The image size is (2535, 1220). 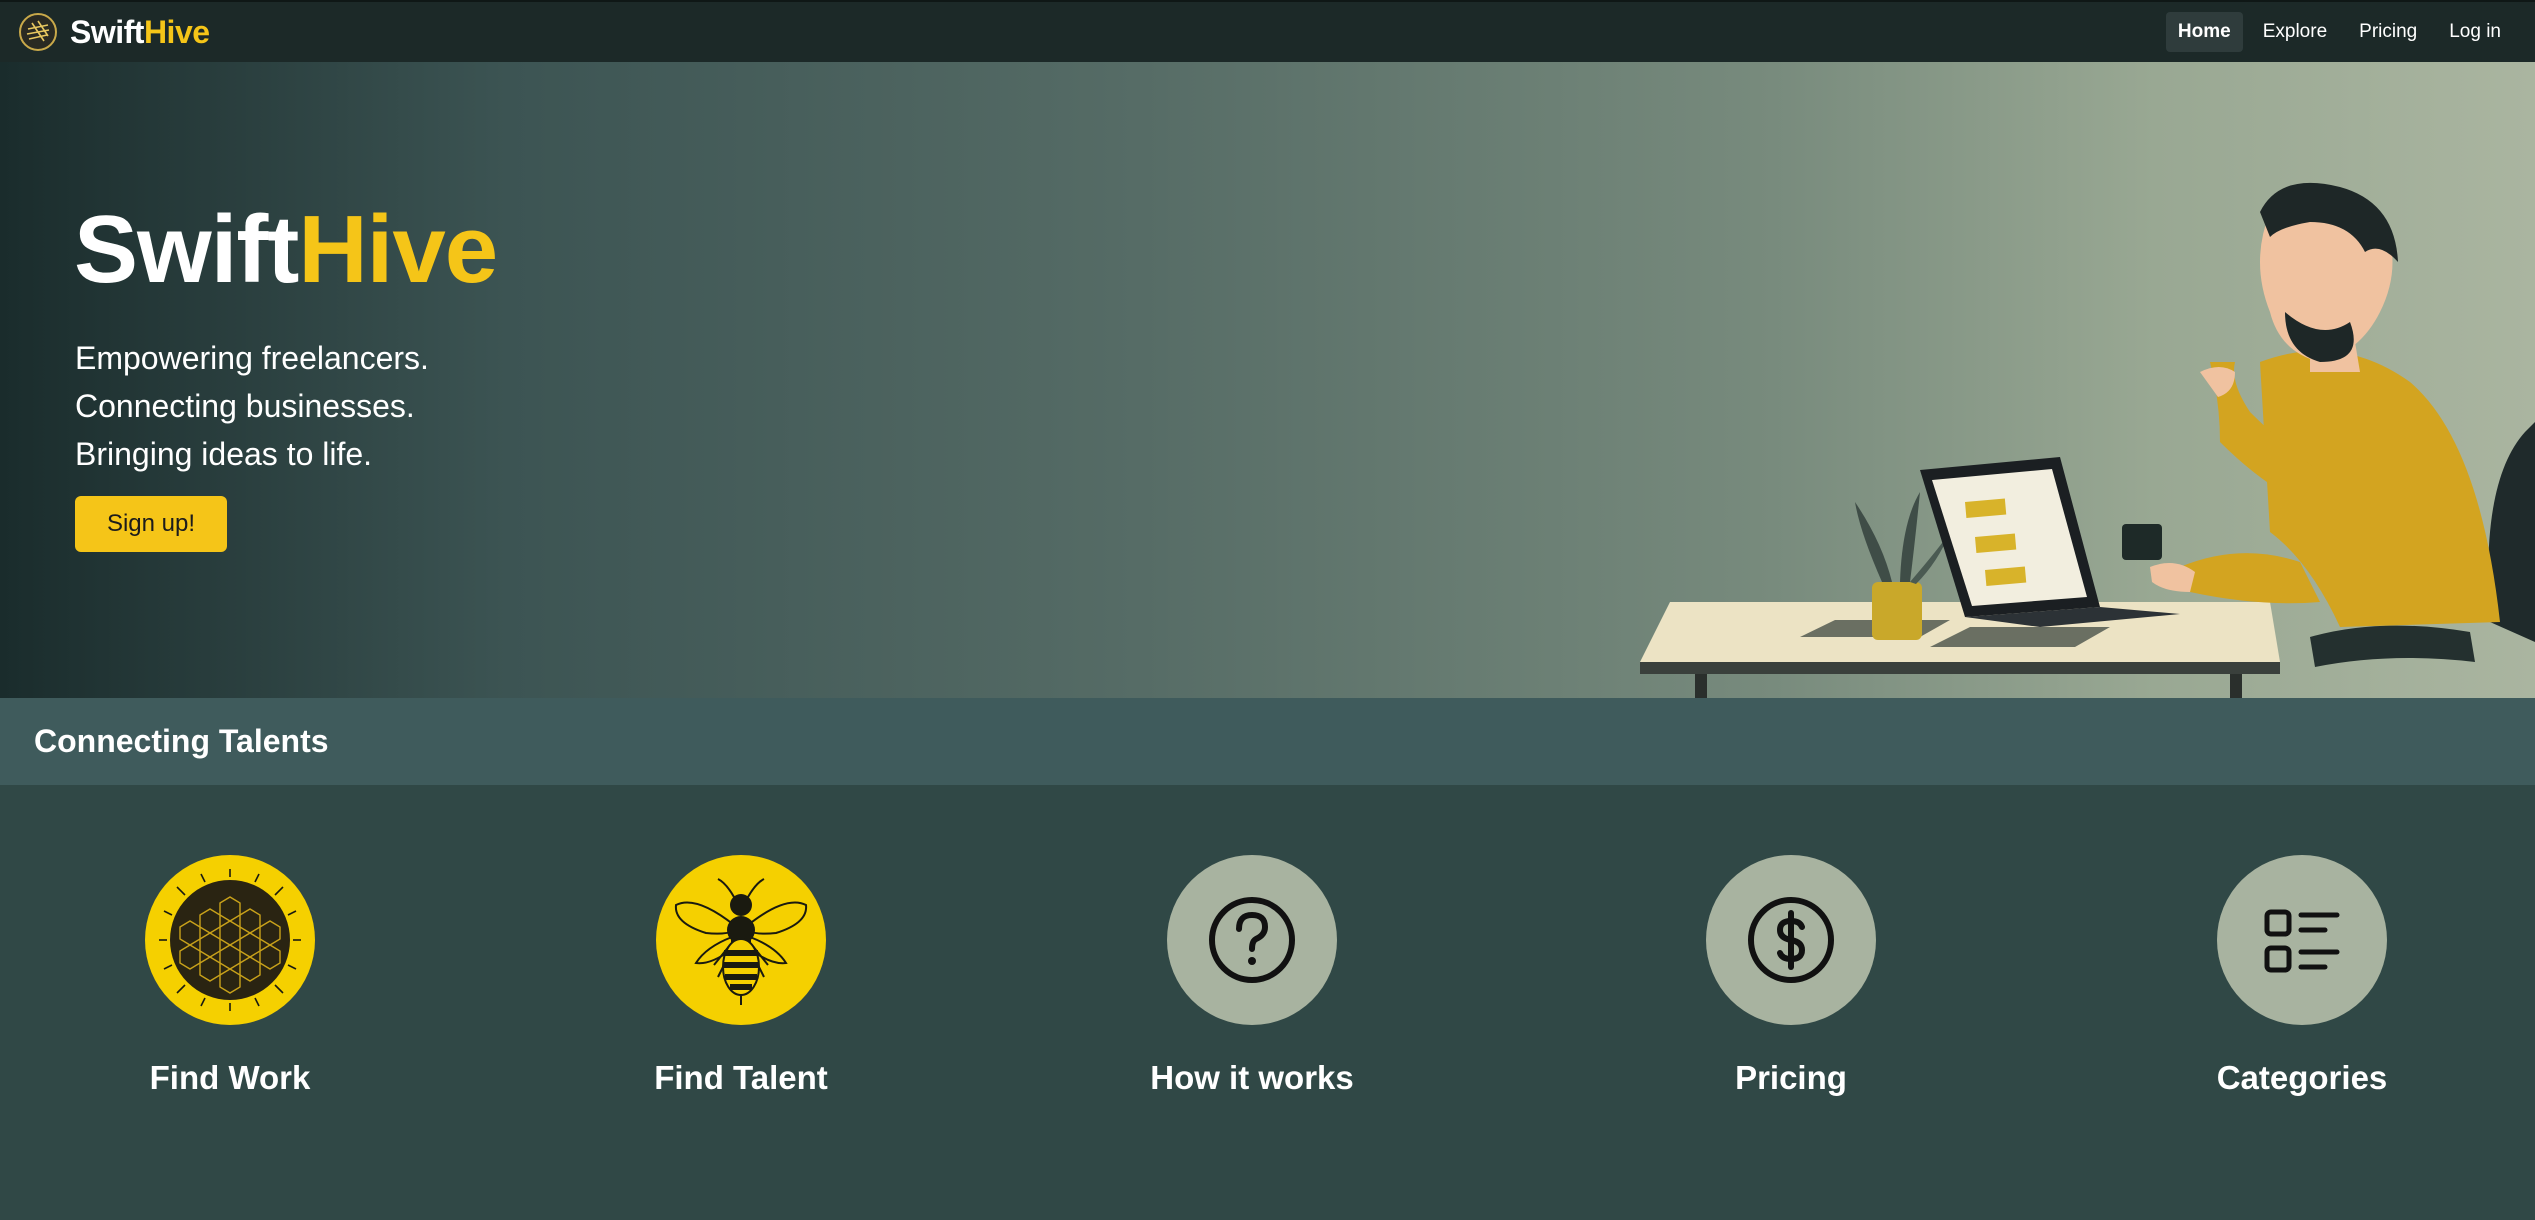 I want to click on question-mark-icon, so click(x=1252, y=940).